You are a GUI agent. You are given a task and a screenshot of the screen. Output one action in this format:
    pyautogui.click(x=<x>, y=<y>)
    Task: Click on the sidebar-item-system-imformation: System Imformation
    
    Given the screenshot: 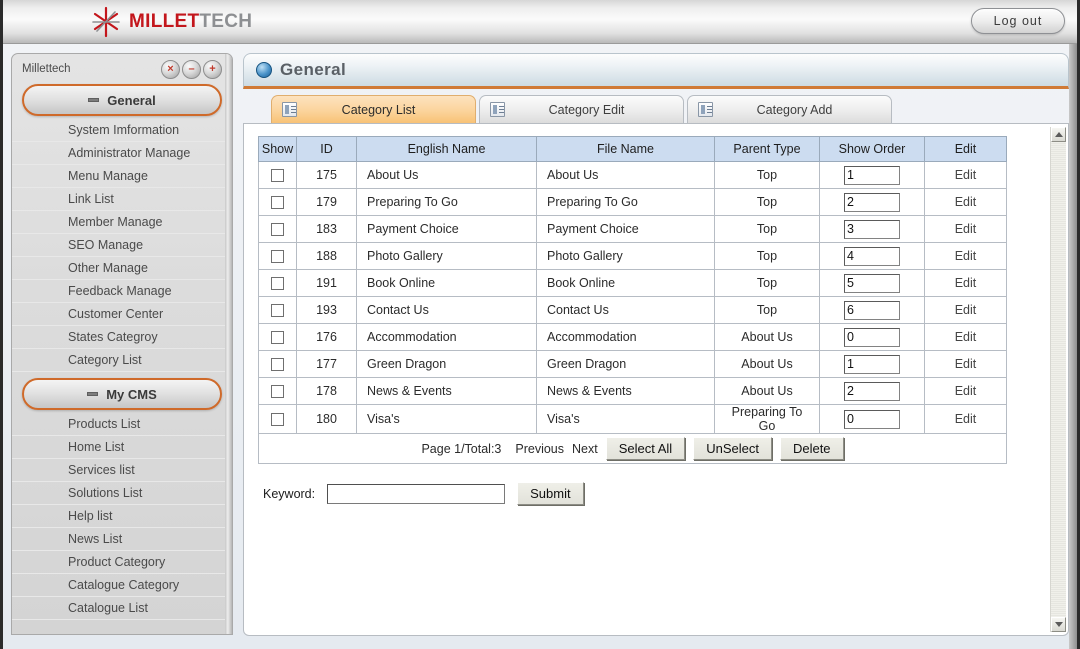 What is the action you would take?
    pyautogui.click(x=122, y=130)
    